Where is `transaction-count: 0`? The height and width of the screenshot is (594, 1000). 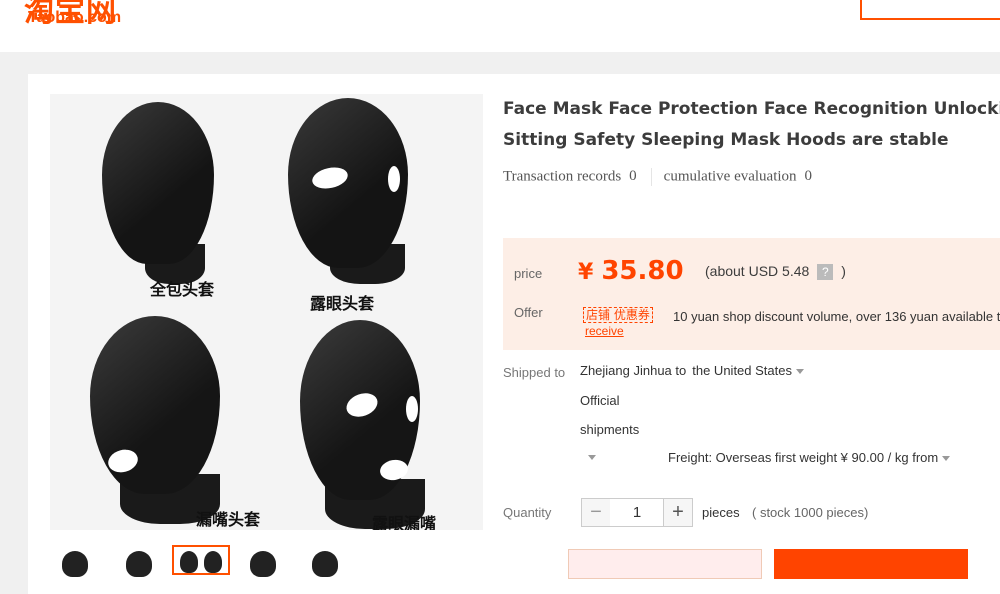 transaction-count: 0 is located at coordinates (633, 176).